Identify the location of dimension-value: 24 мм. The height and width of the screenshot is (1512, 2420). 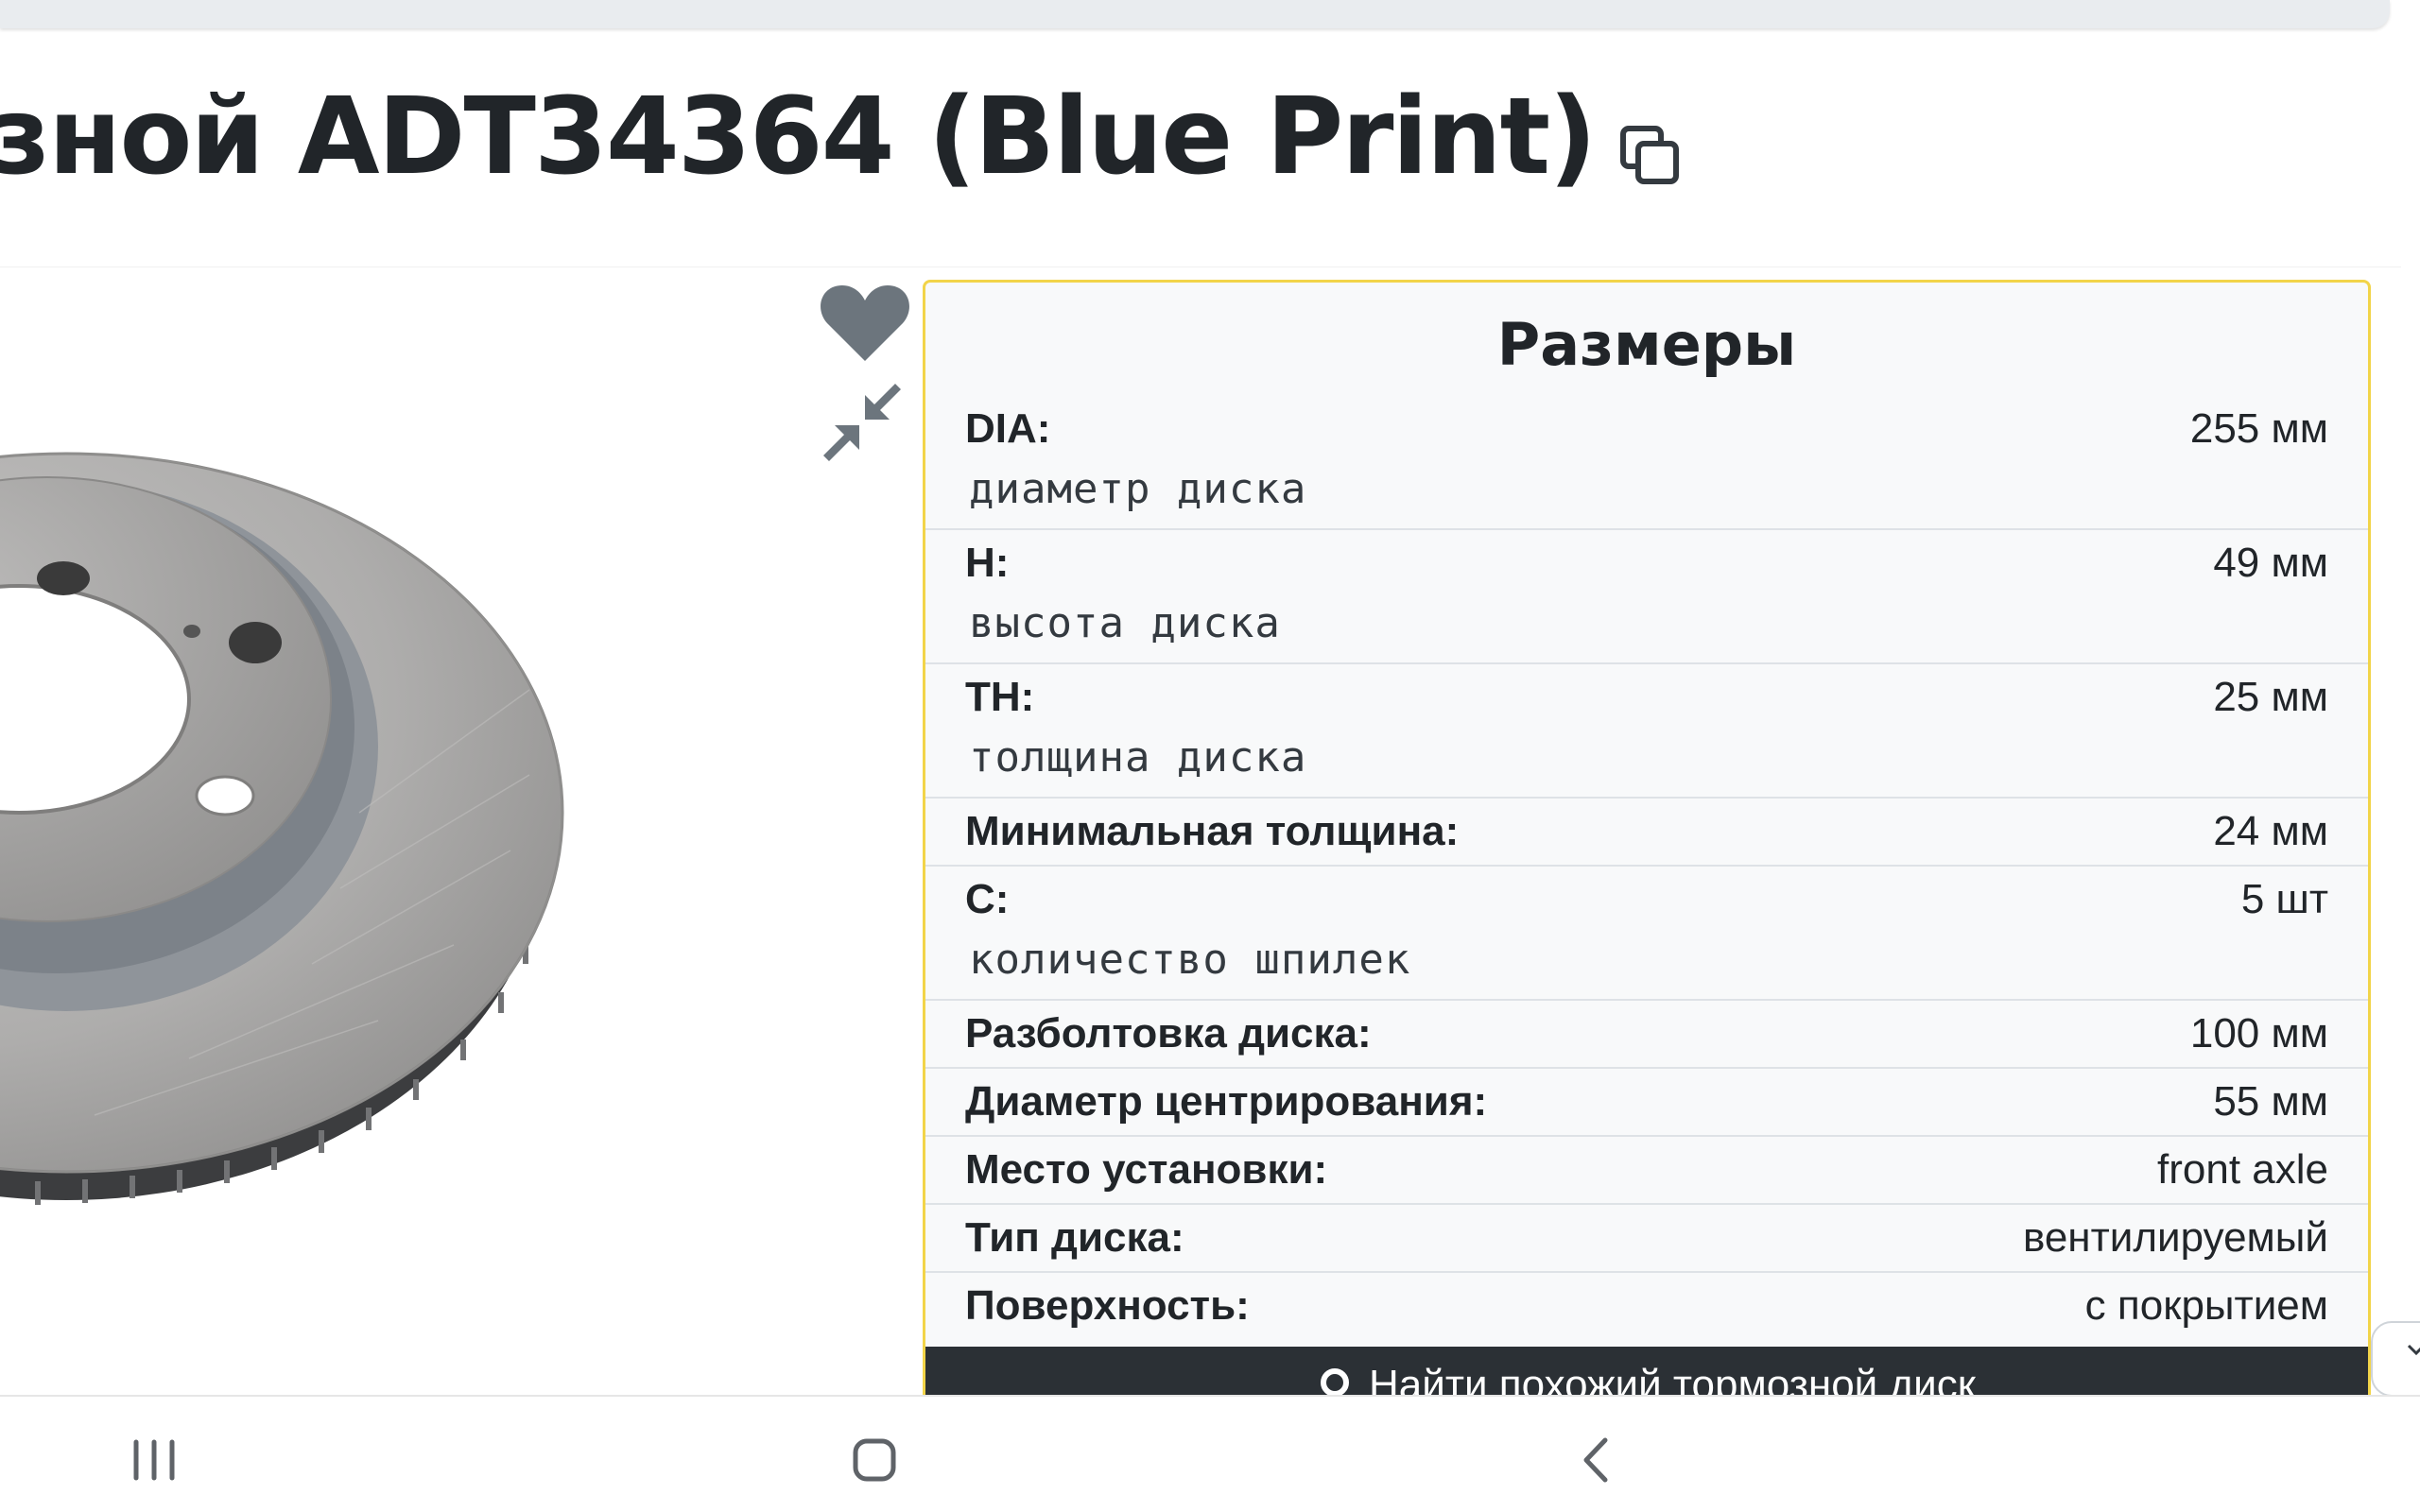
(2270, 831).